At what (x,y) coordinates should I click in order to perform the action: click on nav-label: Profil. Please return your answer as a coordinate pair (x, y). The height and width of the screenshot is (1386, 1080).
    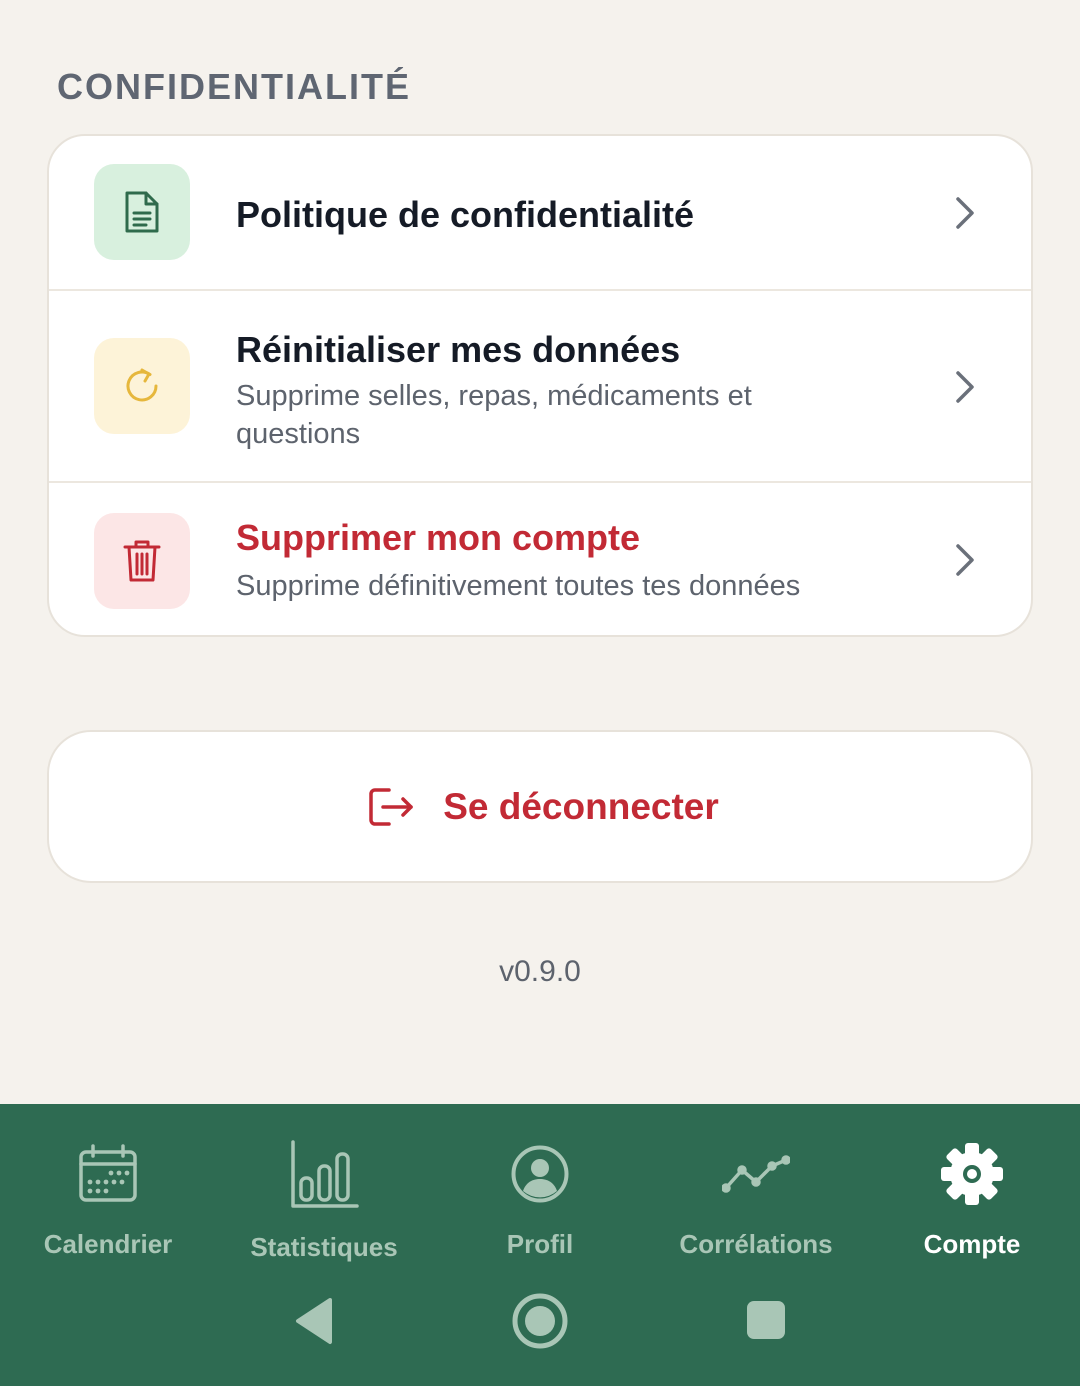
    Looking at the image, I should click on (540, 1244).